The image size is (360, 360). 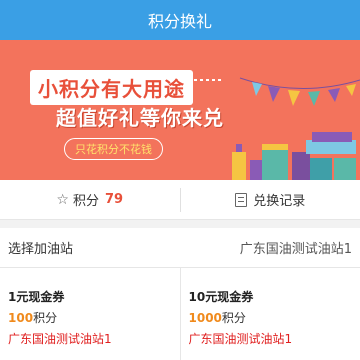 I want to click on exchange-record-button: 兑换记录, so click(x=270, y=199).